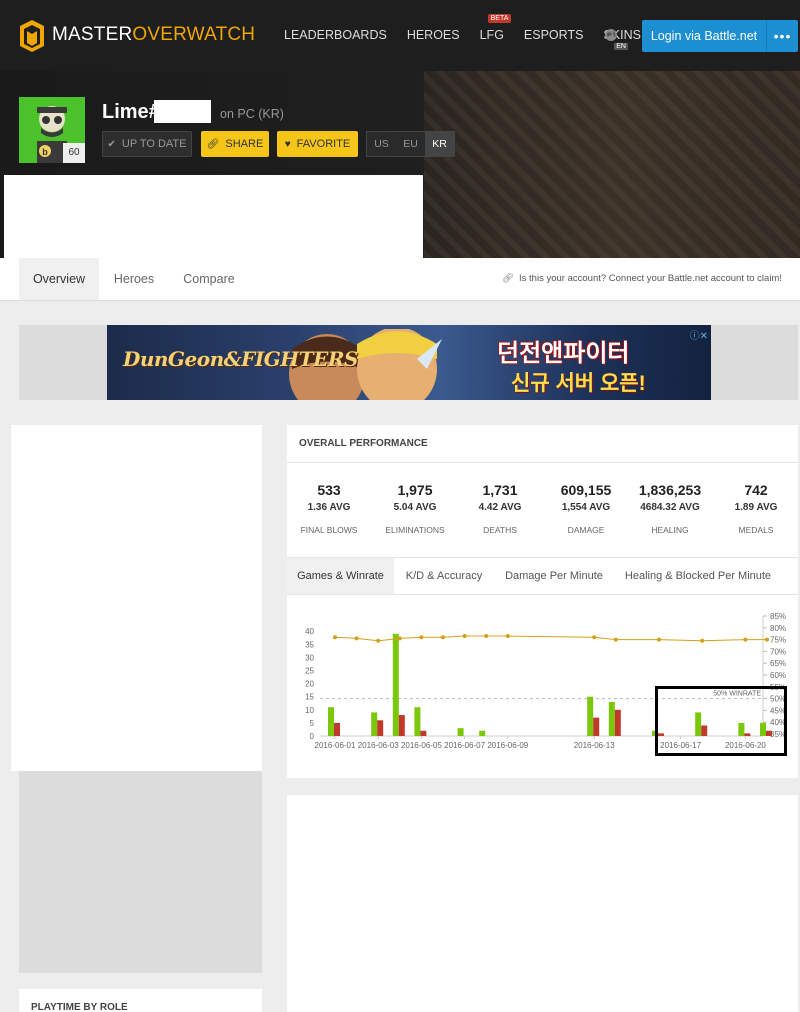 This screenshot has height=1012, width=800. I want to click on stat-label: ELIMINATIONS, so click(415, 530).